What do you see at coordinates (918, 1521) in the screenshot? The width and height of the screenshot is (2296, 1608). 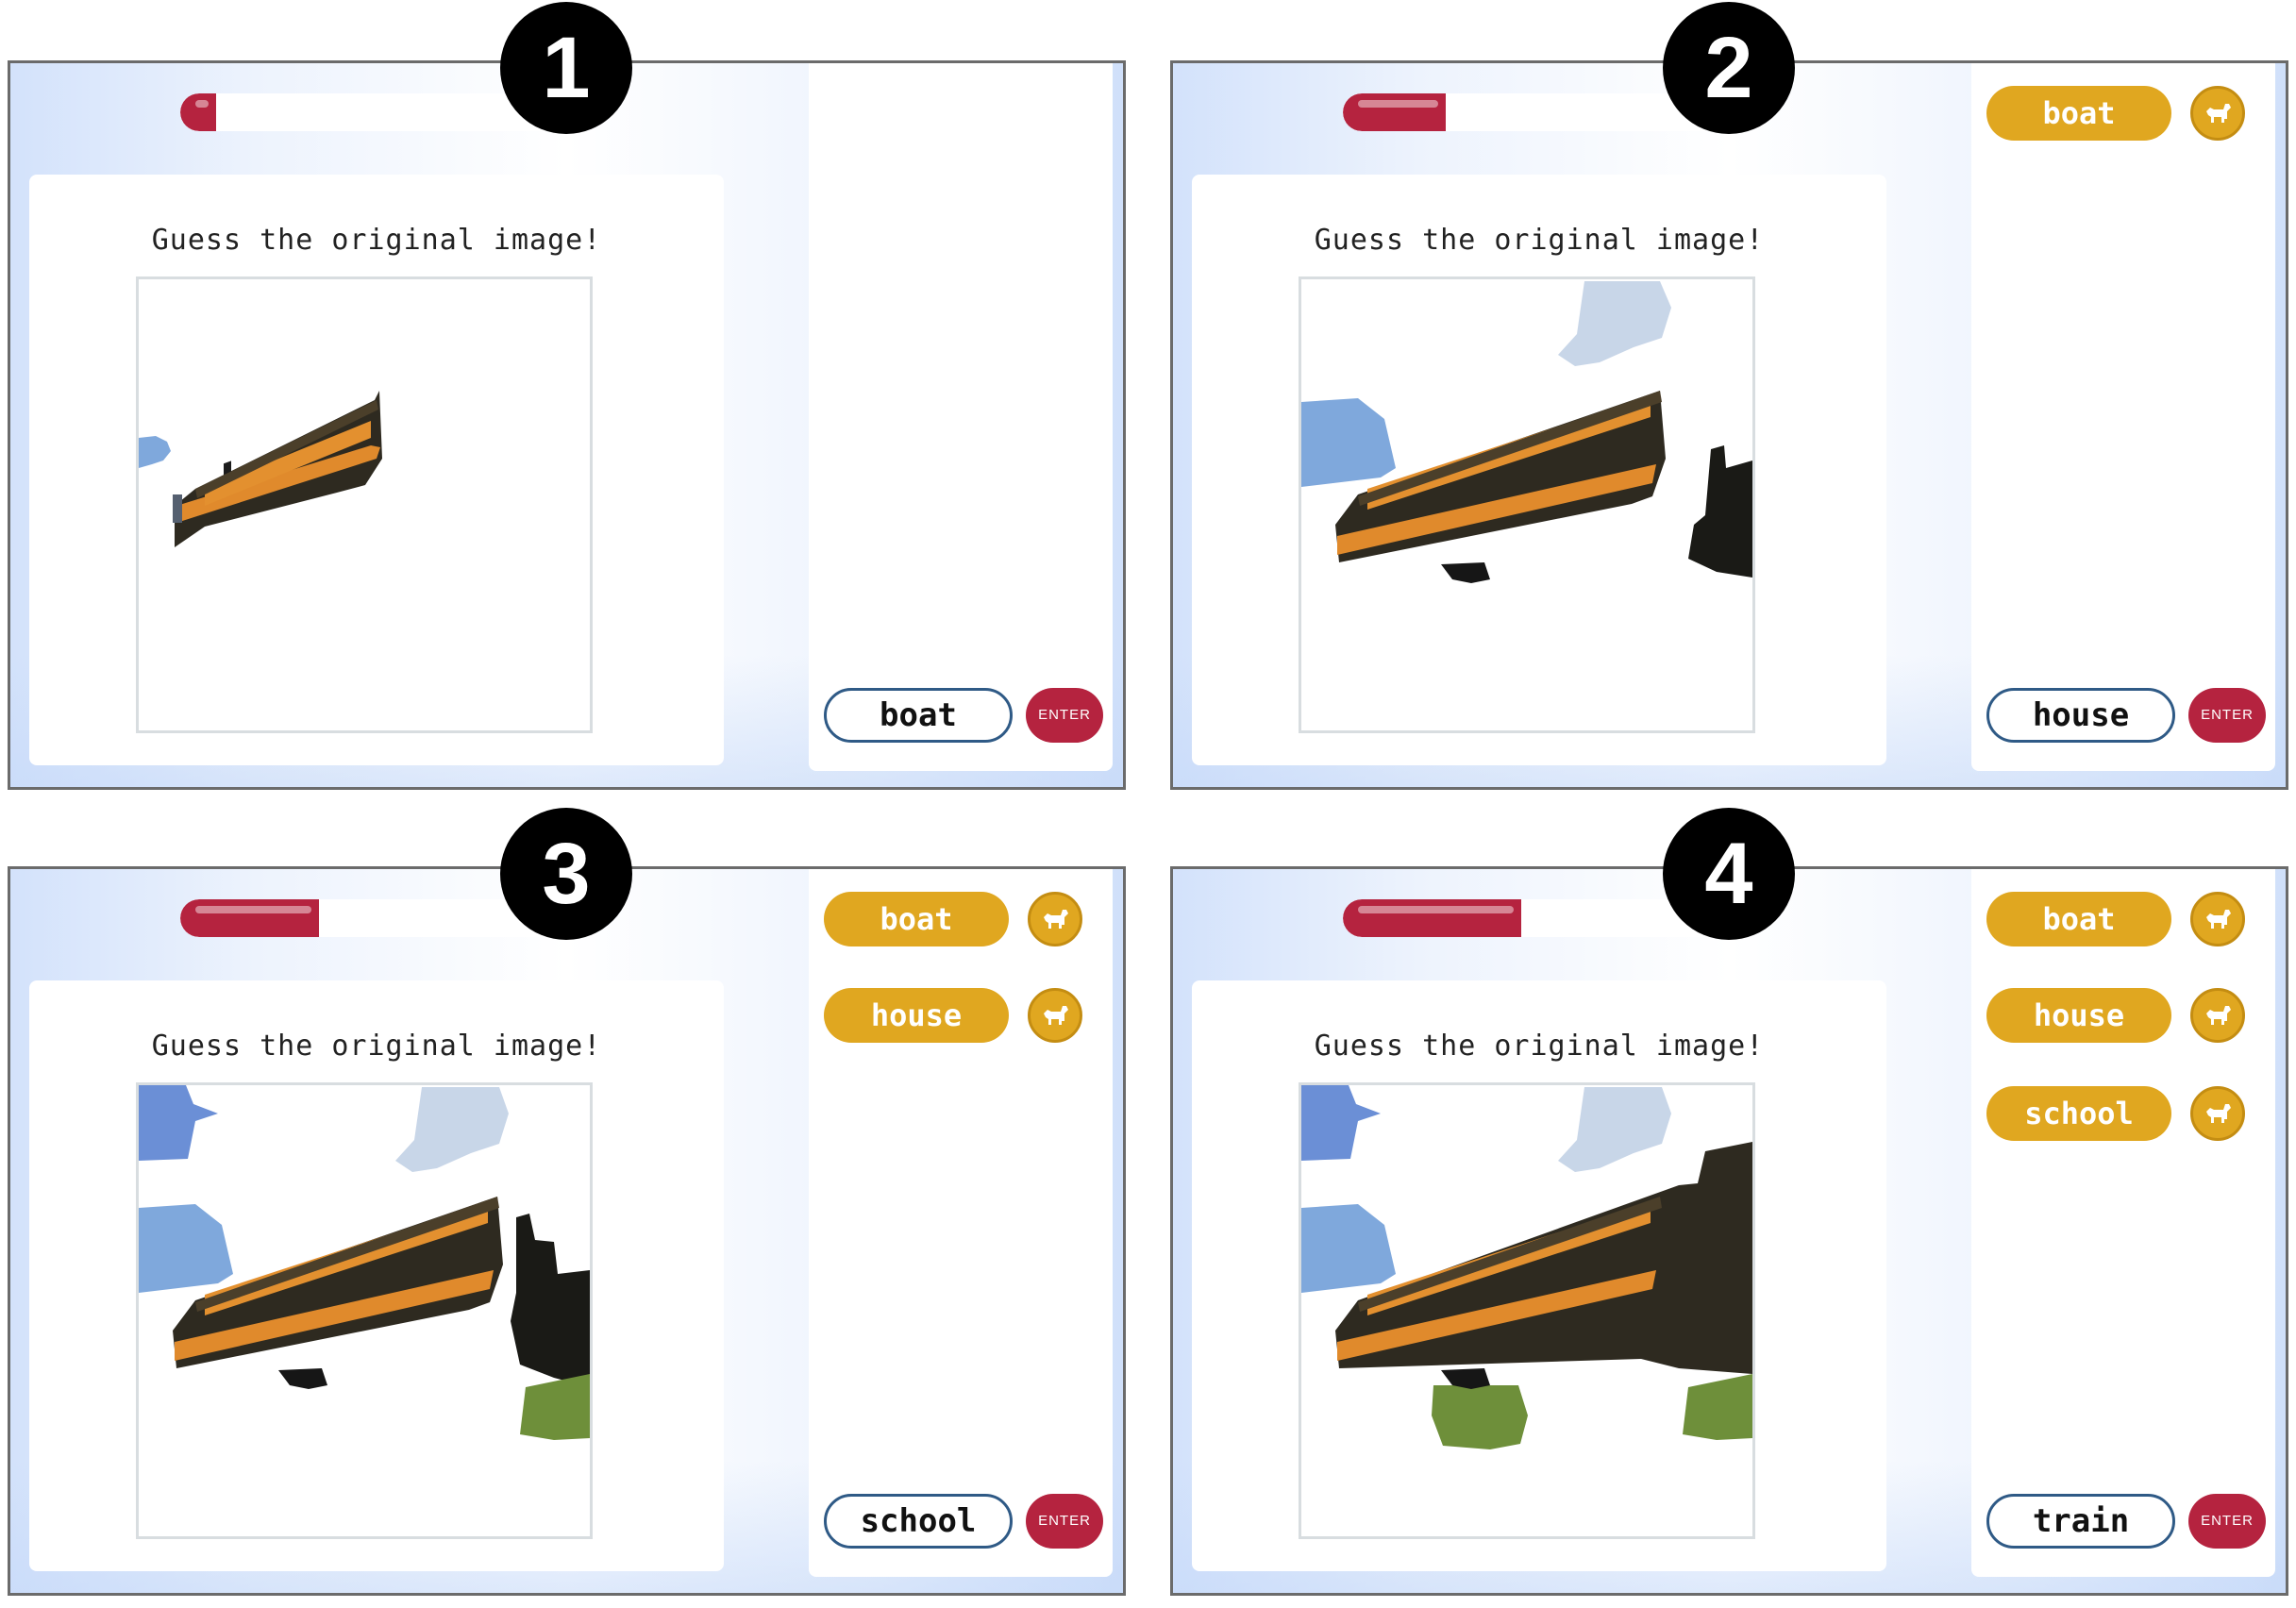 I see `guess-input: school` at bounding box center [918, 1521].